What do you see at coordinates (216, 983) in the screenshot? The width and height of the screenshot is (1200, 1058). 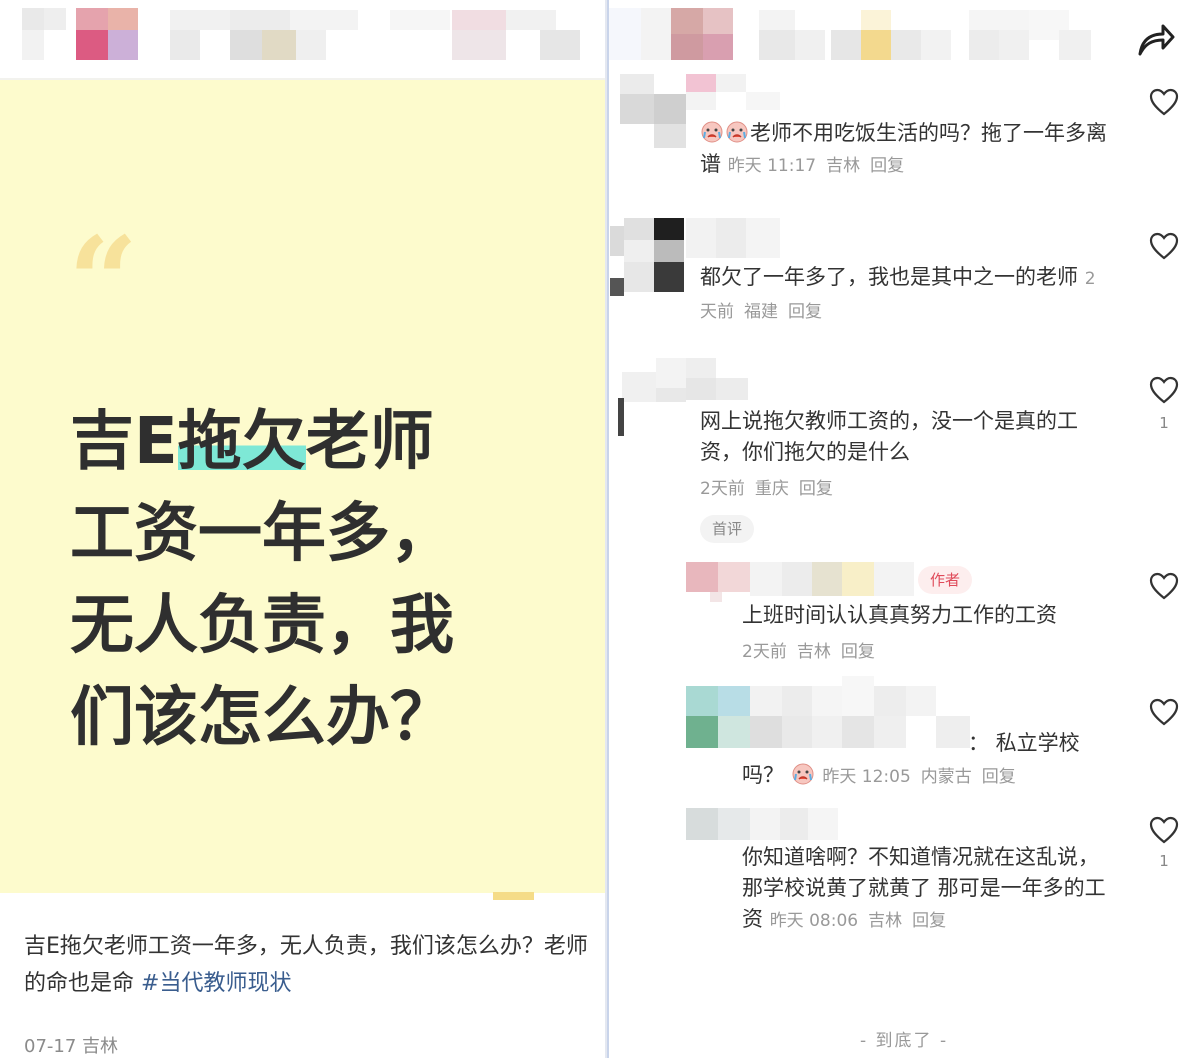 I see `hashtag-link: #当代教师现状` at bounding box center [216, 983].